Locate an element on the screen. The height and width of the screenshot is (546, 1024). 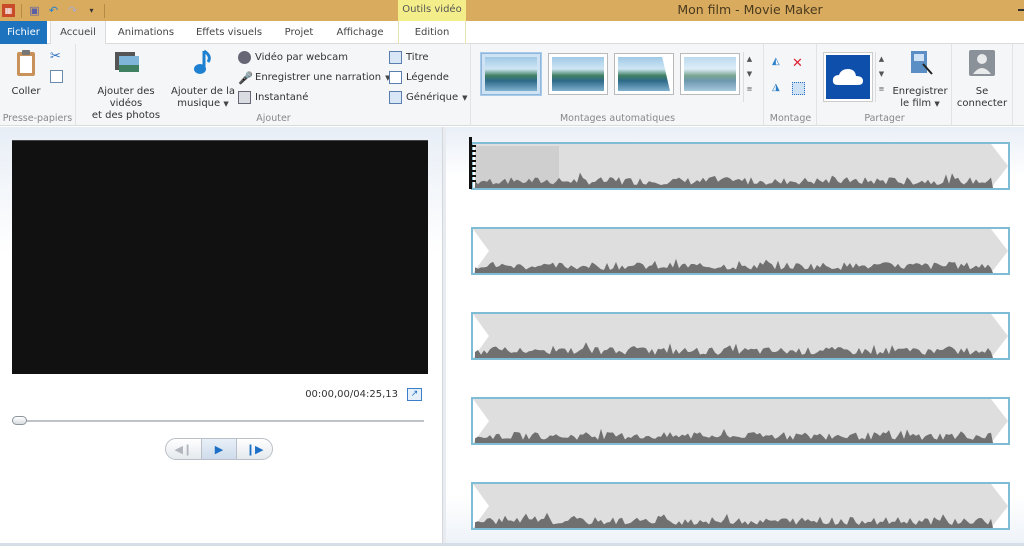
copy-button is located at coordinates (56, 76).